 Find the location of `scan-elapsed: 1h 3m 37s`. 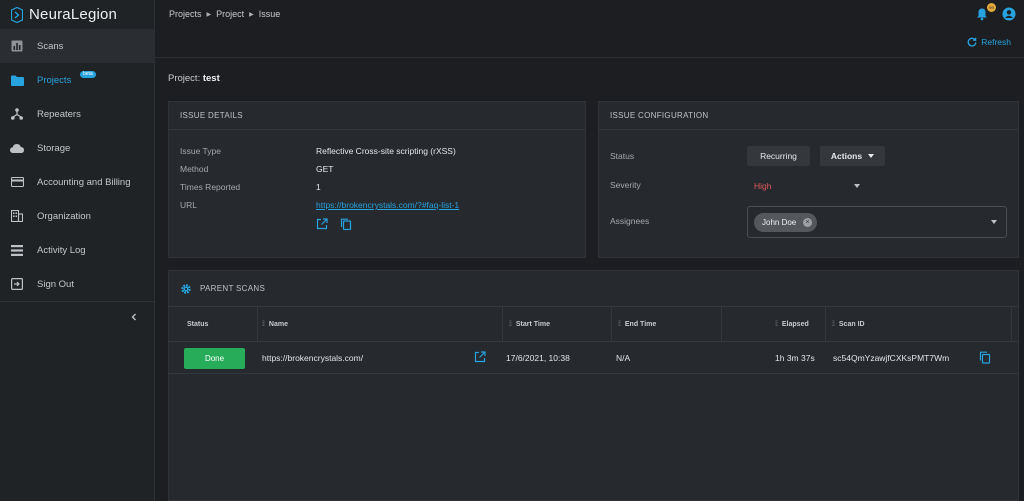

scan-elapsed: 1h 3m 37s is located at coordinates (795, 358).